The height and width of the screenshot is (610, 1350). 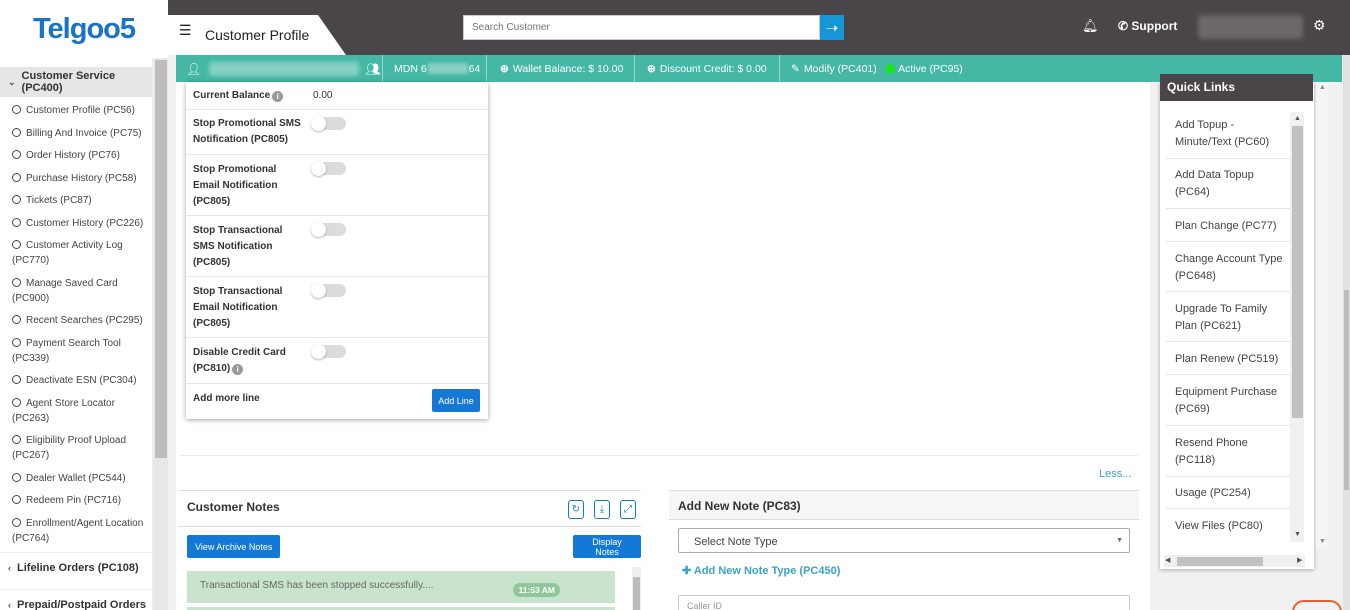 What do you see at coordinates (328, 168) in the screenshot?
I see `promo-email-toggle` at bounding box center [328, 168].